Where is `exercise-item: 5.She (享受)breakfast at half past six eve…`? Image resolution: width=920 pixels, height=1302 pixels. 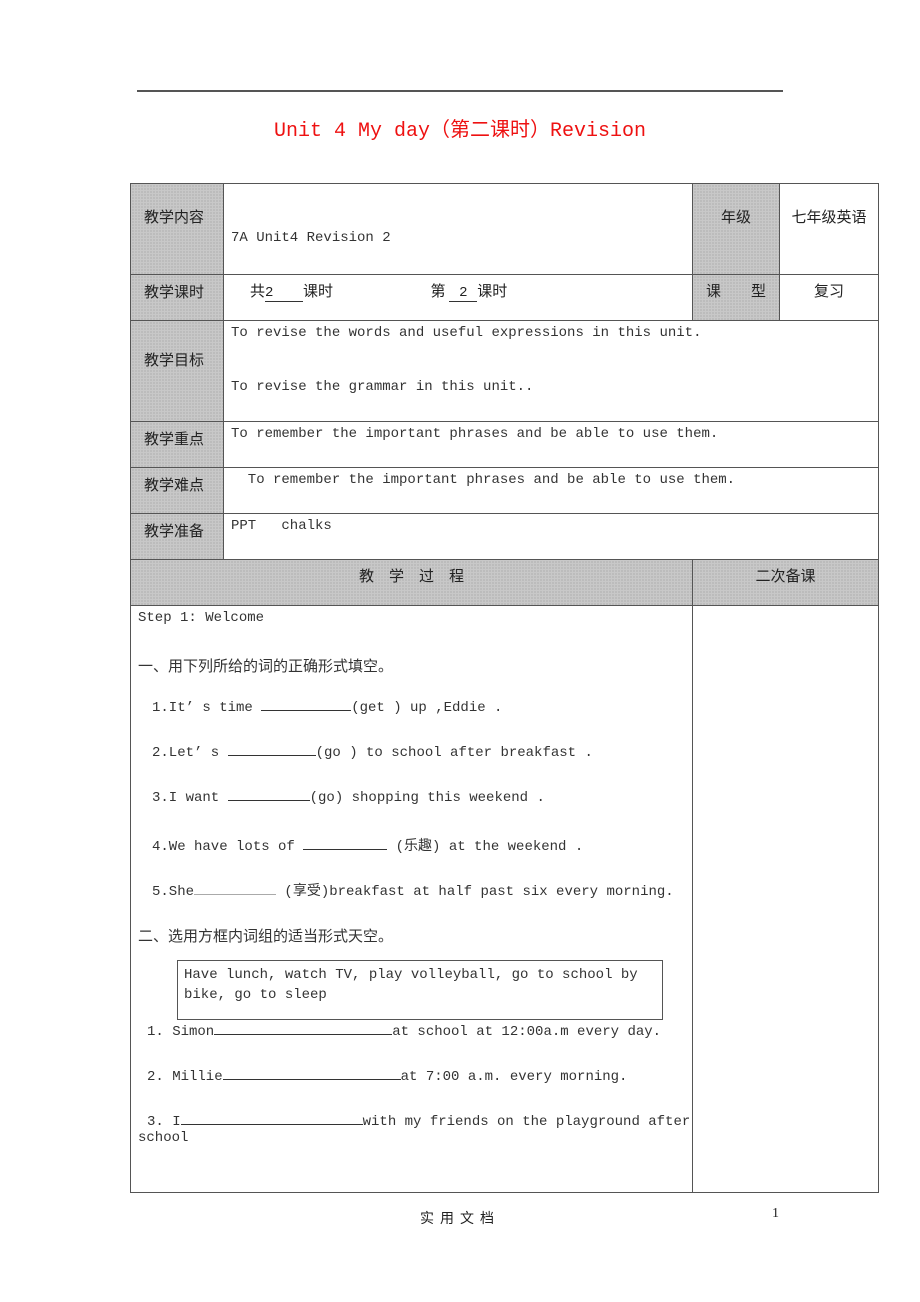 exercise-item: 5.She (享受)breakfast at half past six eve… is located at coordinates (413, 892).